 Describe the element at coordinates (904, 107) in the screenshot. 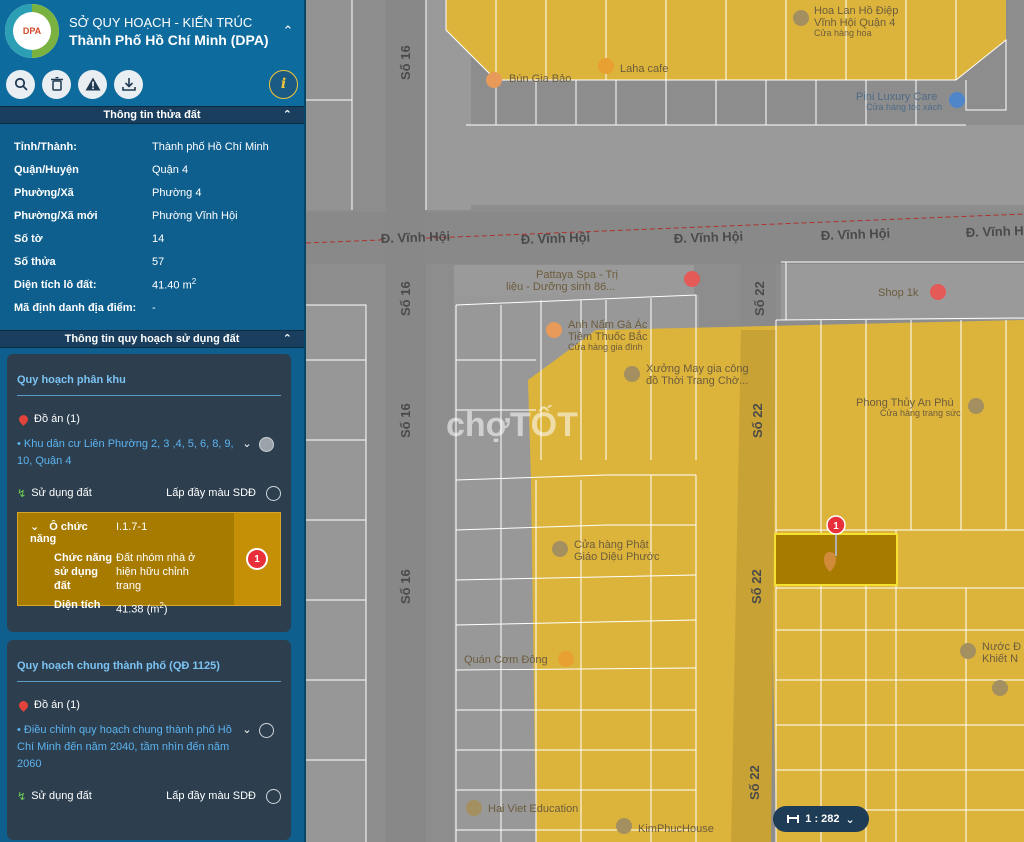

I see `svg-text: Cửa hàng tóc xách` at that location.